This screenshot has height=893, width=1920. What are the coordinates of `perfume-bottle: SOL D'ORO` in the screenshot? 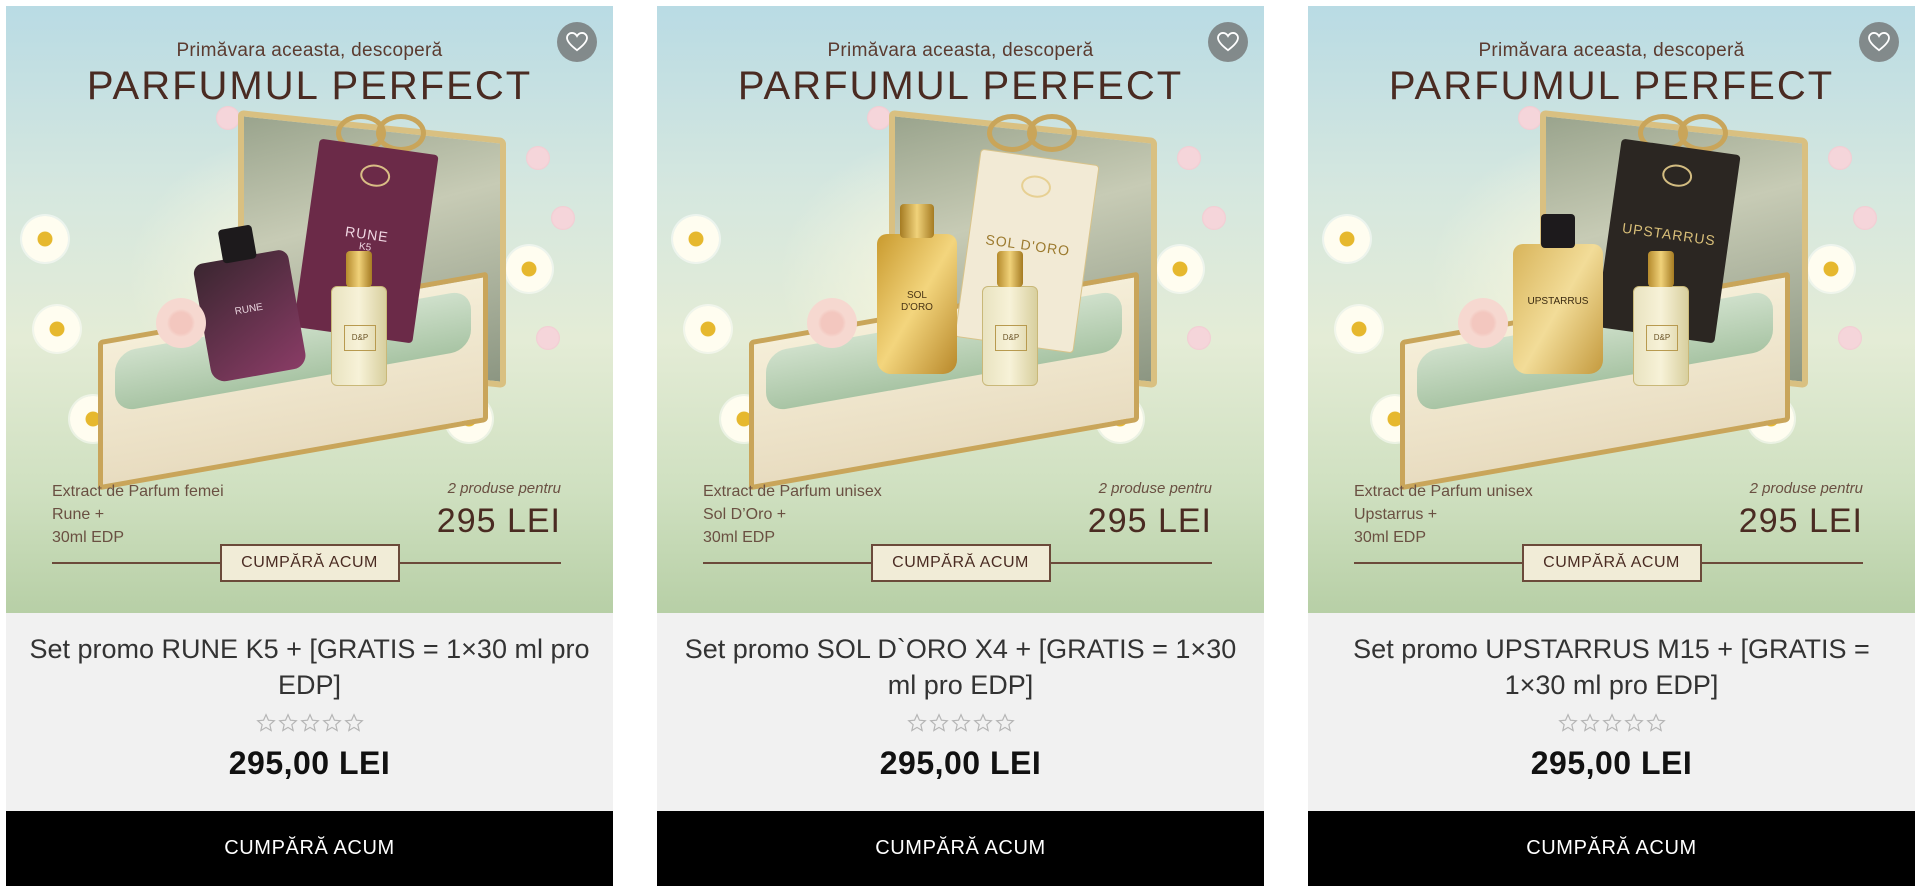 It's located at (917, 289).